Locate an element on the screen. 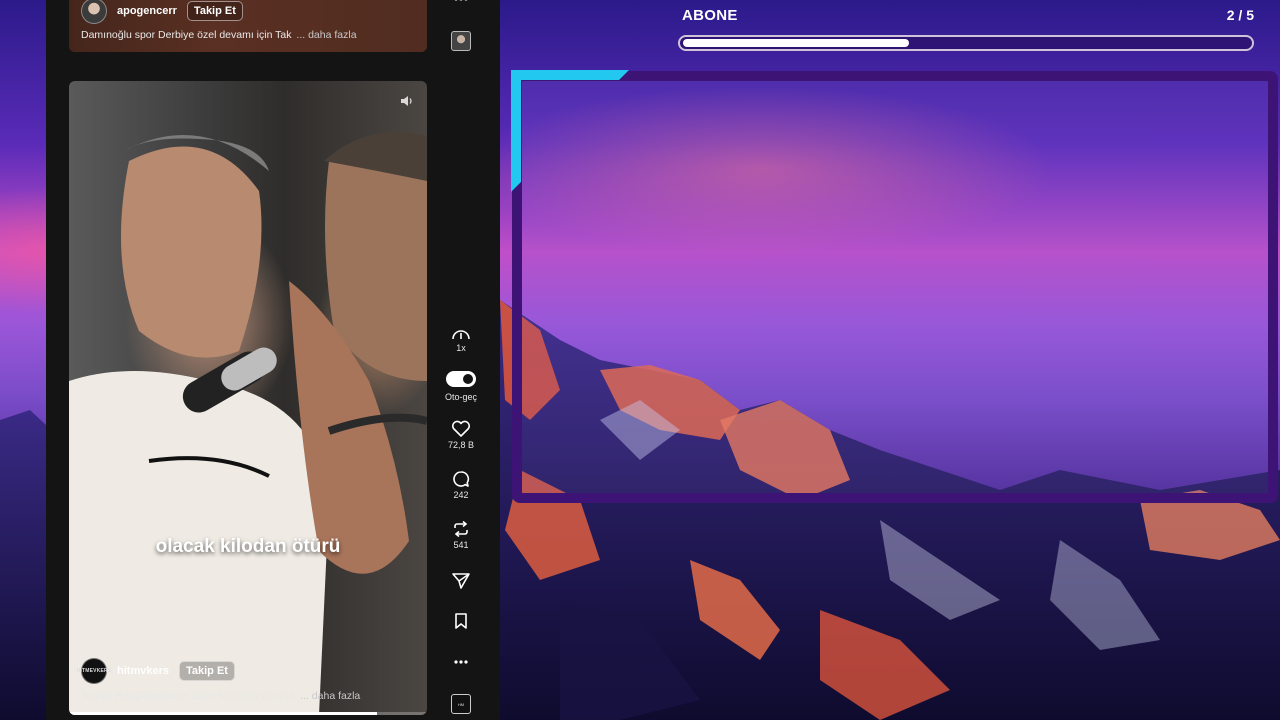 The height and width of the screenshot is (720, 1280). previous-post-more-link: ... daha fazla is located at coordinates (326, 35).